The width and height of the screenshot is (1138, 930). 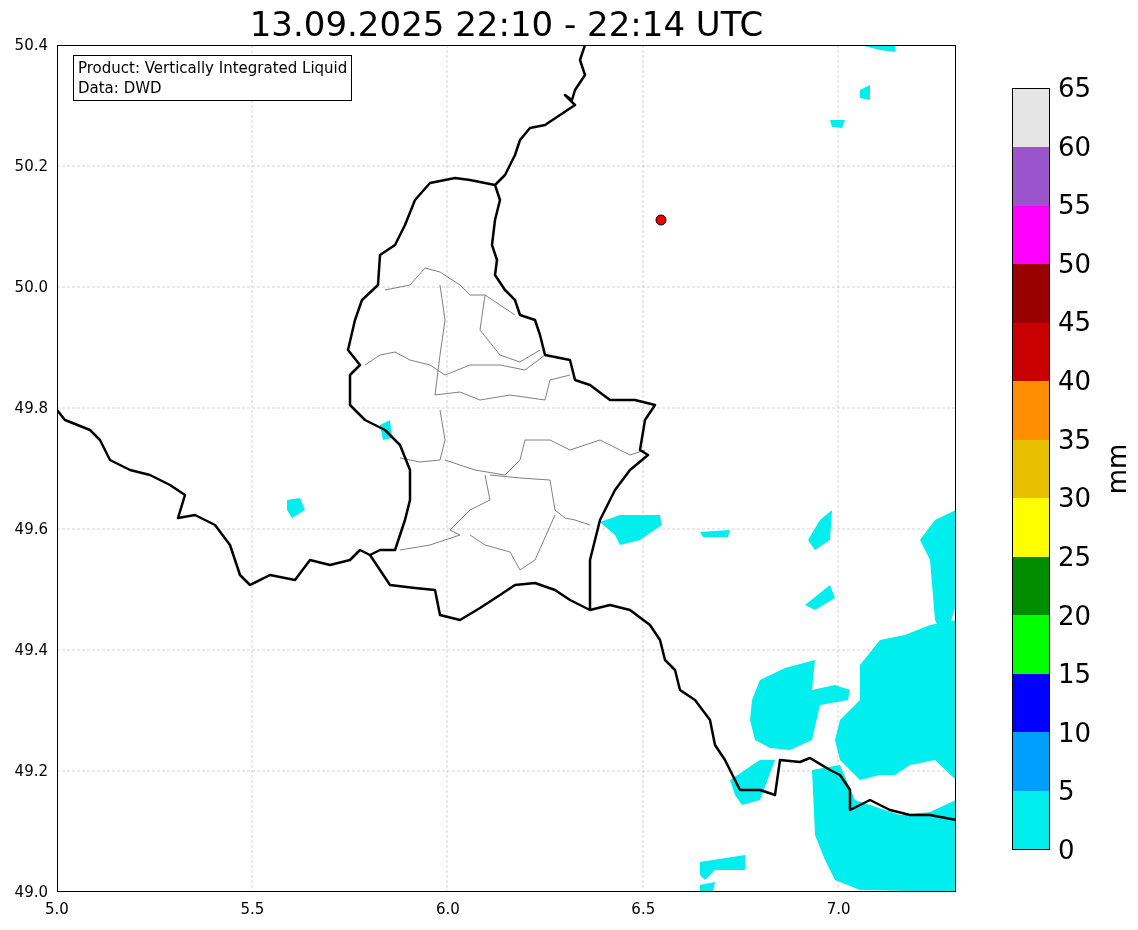 I want to click on y-tick-label: 50.0, so click(x=31, y=287).